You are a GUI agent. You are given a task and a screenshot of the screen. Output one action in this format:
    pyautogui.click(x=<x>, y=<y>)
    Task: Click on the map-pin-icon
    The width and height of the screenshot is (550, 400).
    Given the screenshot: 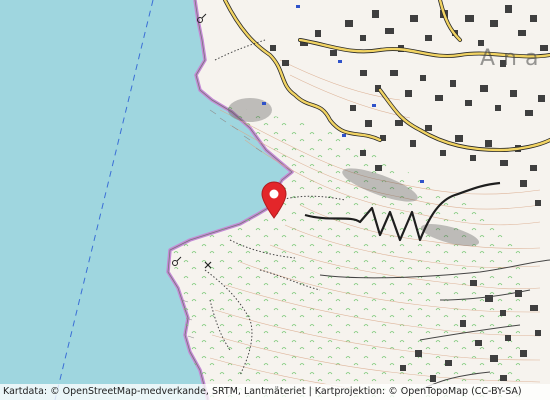 What is the action you would take?
    pyautogui.click(x=274, y=200)
    